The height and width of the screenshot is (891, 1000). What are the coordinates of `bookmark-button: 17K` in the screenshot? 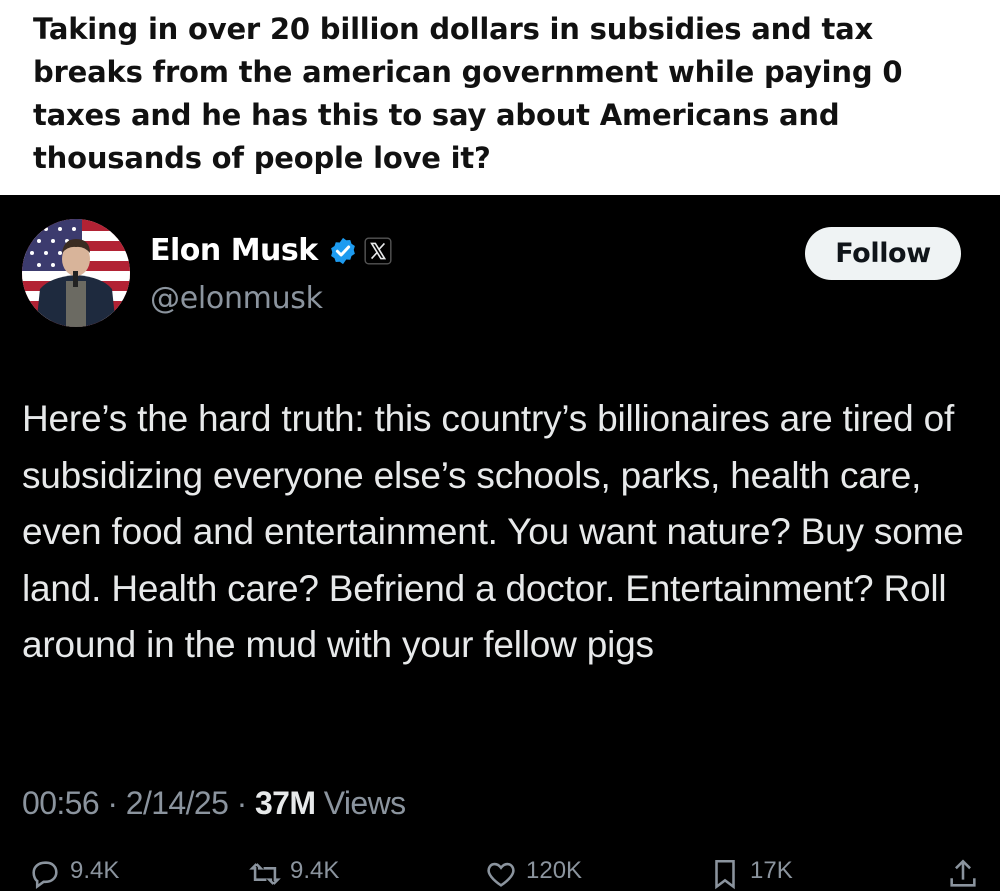 It's located at (750, 874).